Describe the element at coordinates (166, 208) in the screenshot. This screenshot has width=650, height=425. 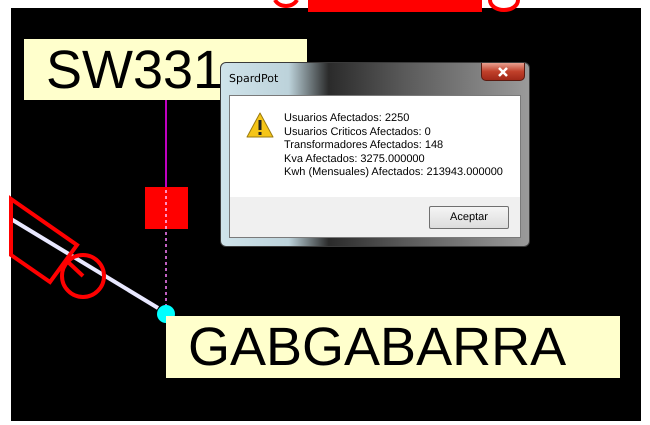
I see `node-square` at that location.